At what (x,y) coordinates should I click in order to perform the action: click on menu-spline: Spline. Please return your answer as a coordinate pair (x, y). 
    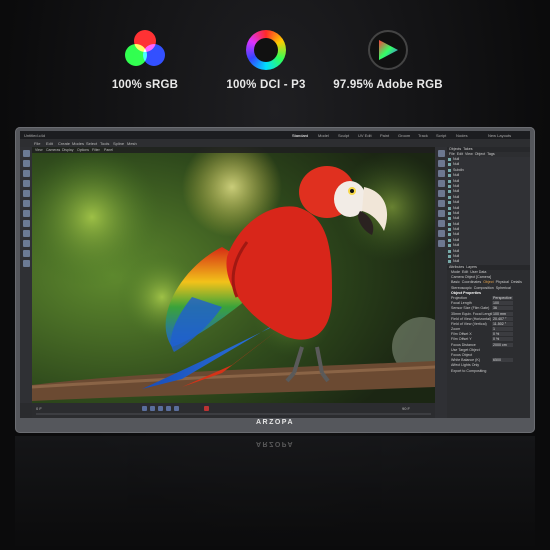
    Looking at the image, I should click on (118, 143).